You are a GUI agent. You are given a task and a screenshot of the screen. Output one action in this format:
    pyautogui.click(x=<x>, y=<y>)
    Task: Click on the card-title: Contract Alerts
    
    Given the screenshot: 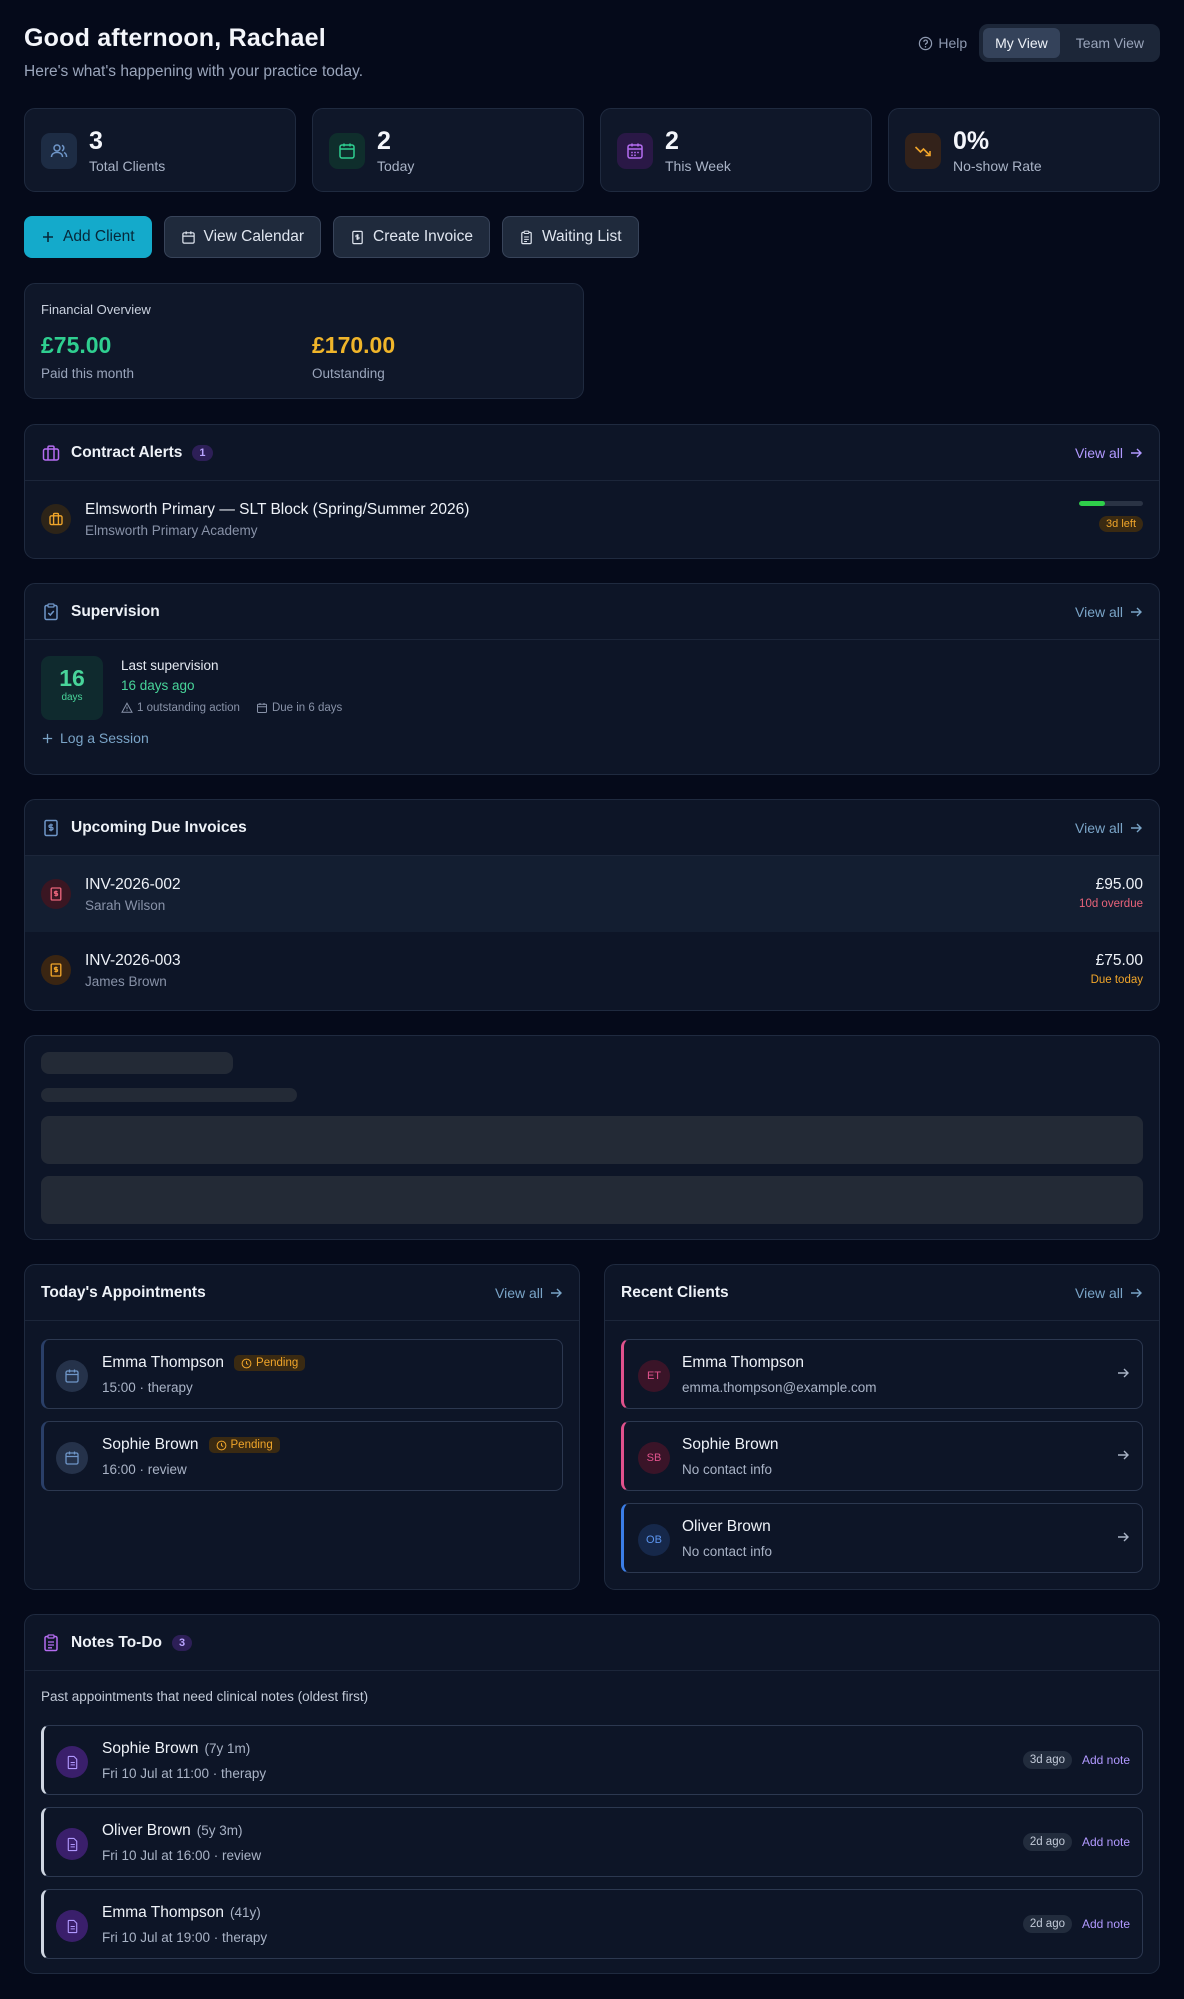 What is the action you would take?
    pyautogui.click(x=127, y=452)
    